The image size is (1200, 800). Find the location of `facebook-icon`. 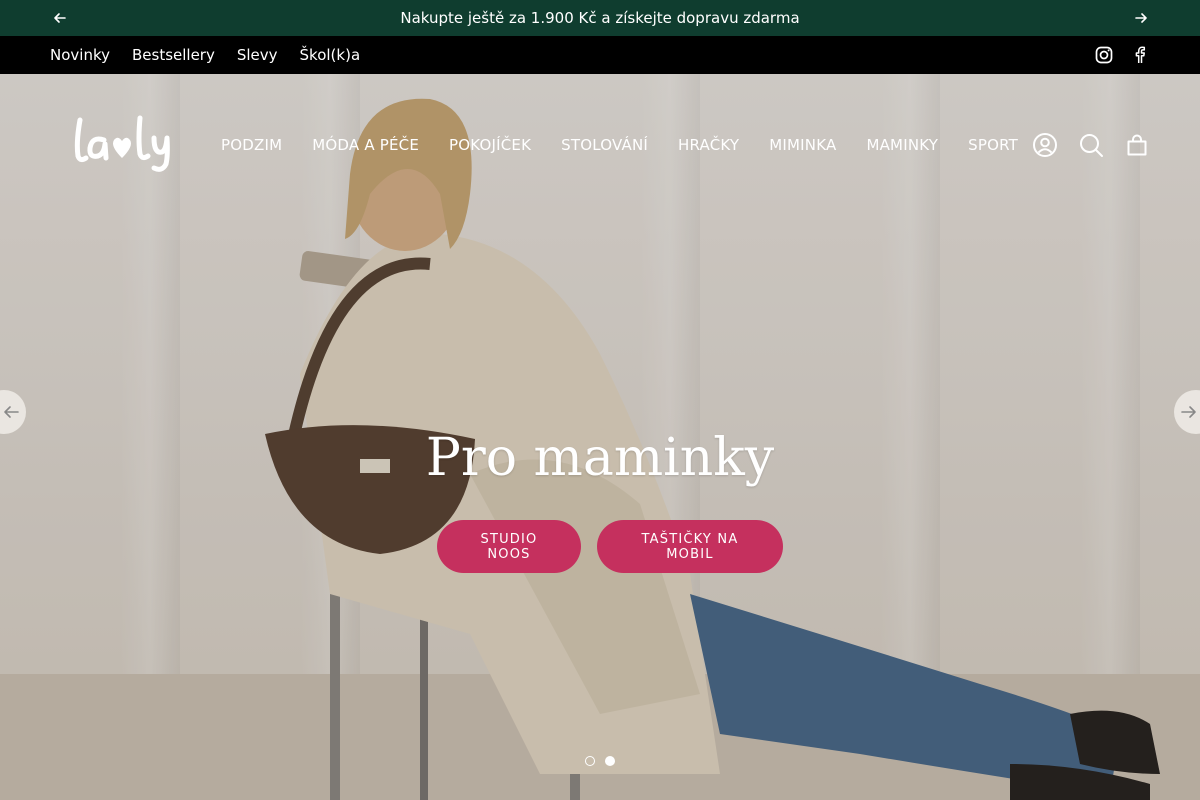

facebook-icon is located at coordinates (1140, 55).